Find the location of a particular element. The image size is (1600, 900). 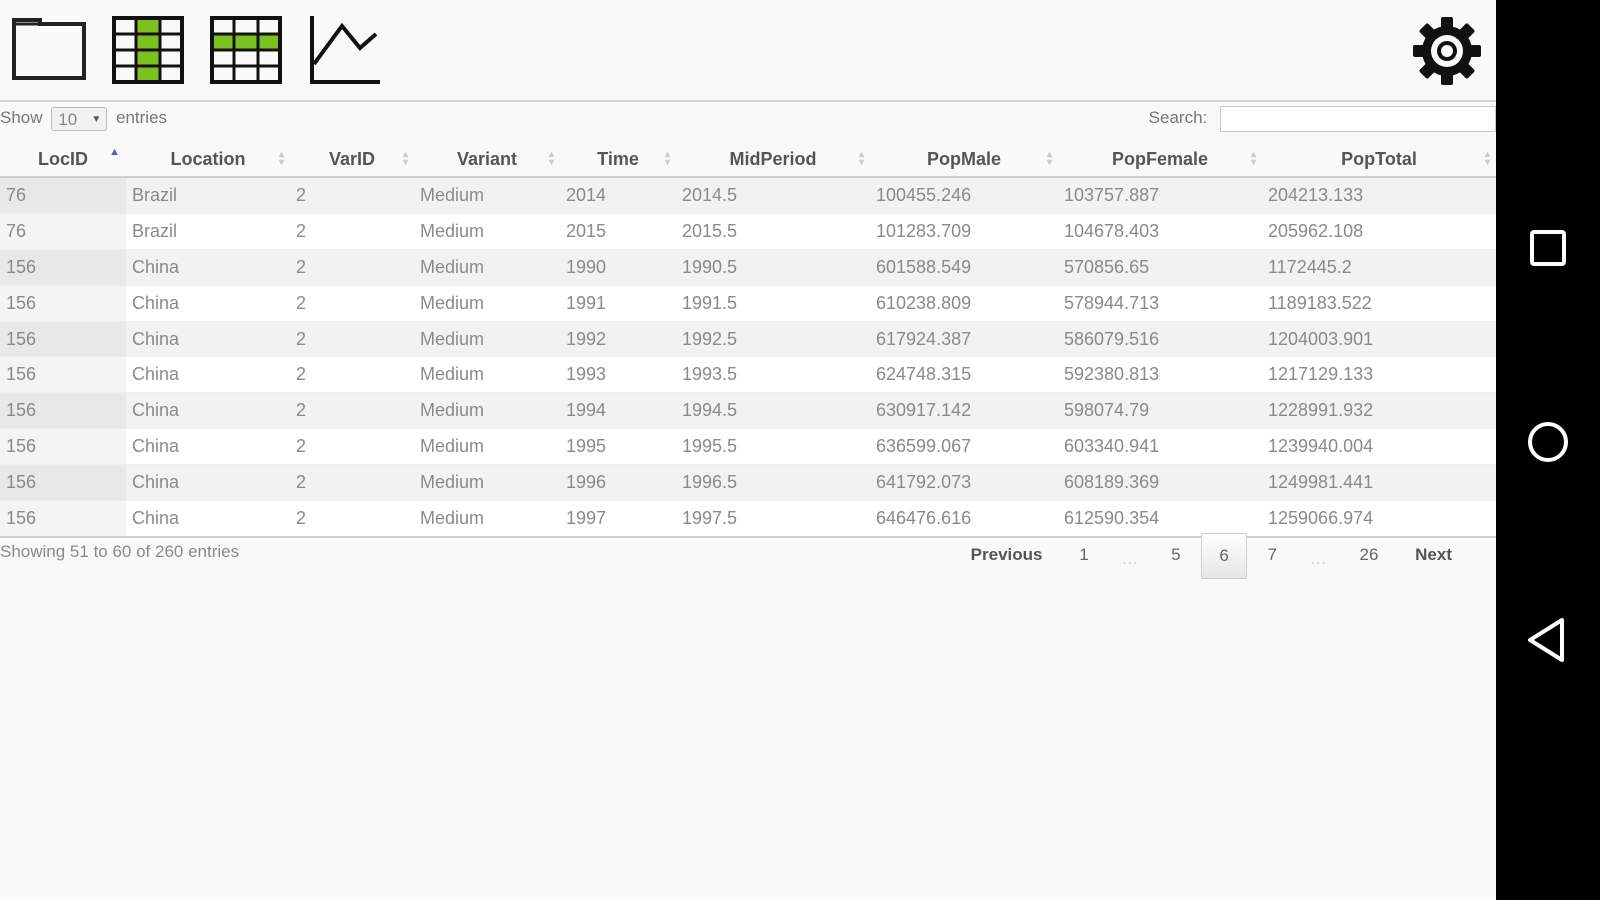

cell-popmale: 630917.142 is located at coordinates (964, 410).